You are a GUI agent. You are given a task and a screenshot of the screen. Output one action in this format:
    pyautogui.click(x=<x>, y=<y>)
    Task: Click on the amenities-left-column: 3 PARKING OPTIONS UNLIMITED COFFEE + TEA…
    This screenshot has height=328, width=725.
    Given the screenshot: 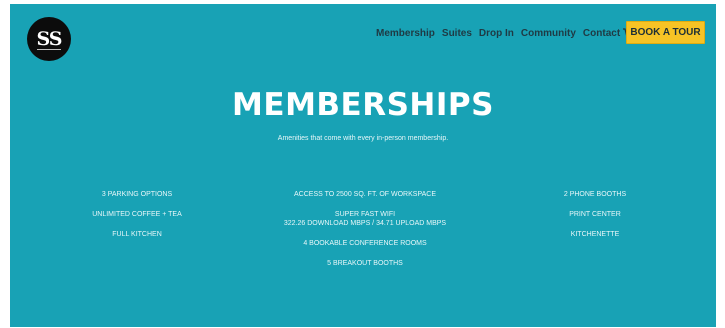 What is the action you would take?
    pyautogui.click(x=137, y=214)
    